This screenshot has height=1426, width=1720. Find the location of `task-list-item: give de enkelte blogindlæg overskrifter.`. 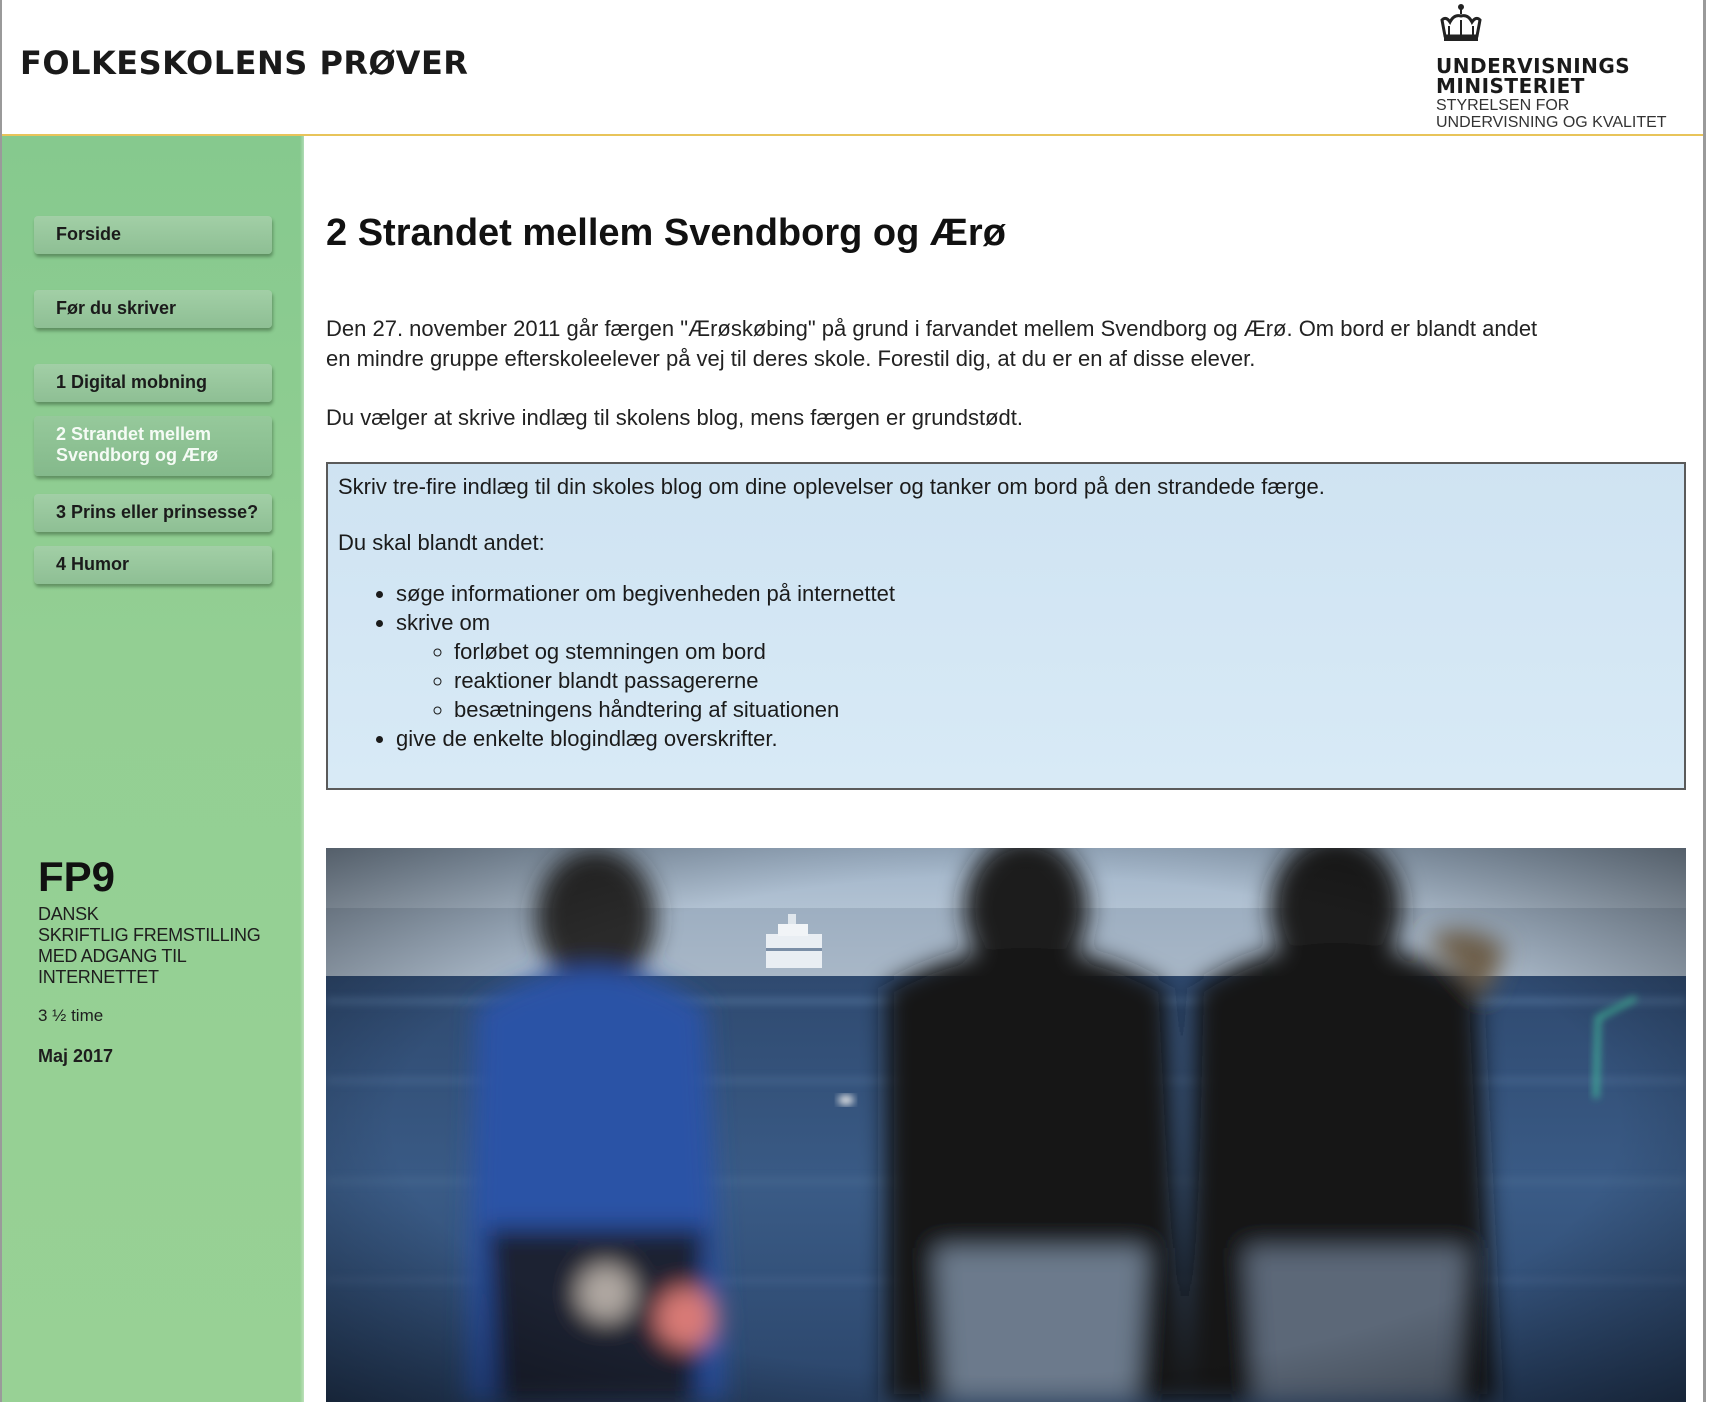

task-list-item: give de enkelte blogindlæg overskrifter. is located at coordinates (1035, 738).